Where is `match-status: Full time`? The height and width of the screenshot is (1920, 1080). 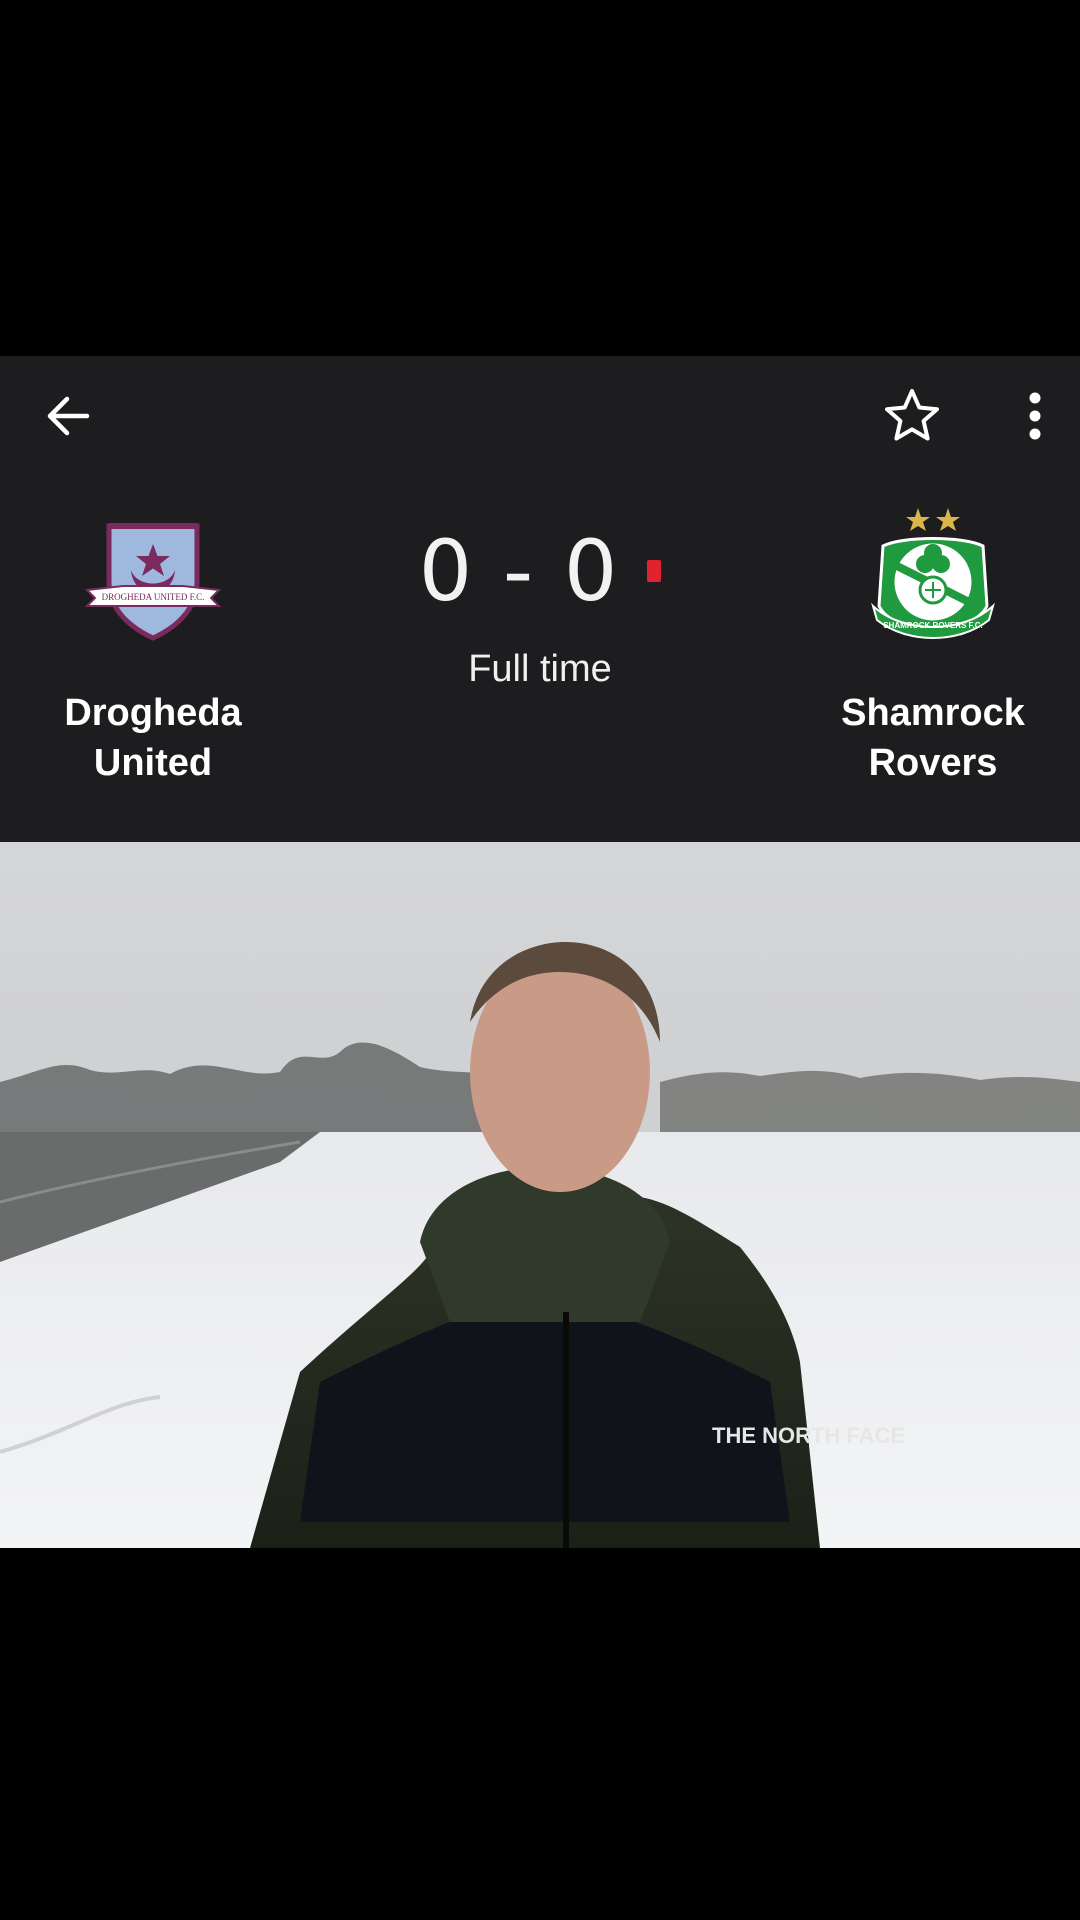 match-status: Full time is located at coordinates (540, 669).